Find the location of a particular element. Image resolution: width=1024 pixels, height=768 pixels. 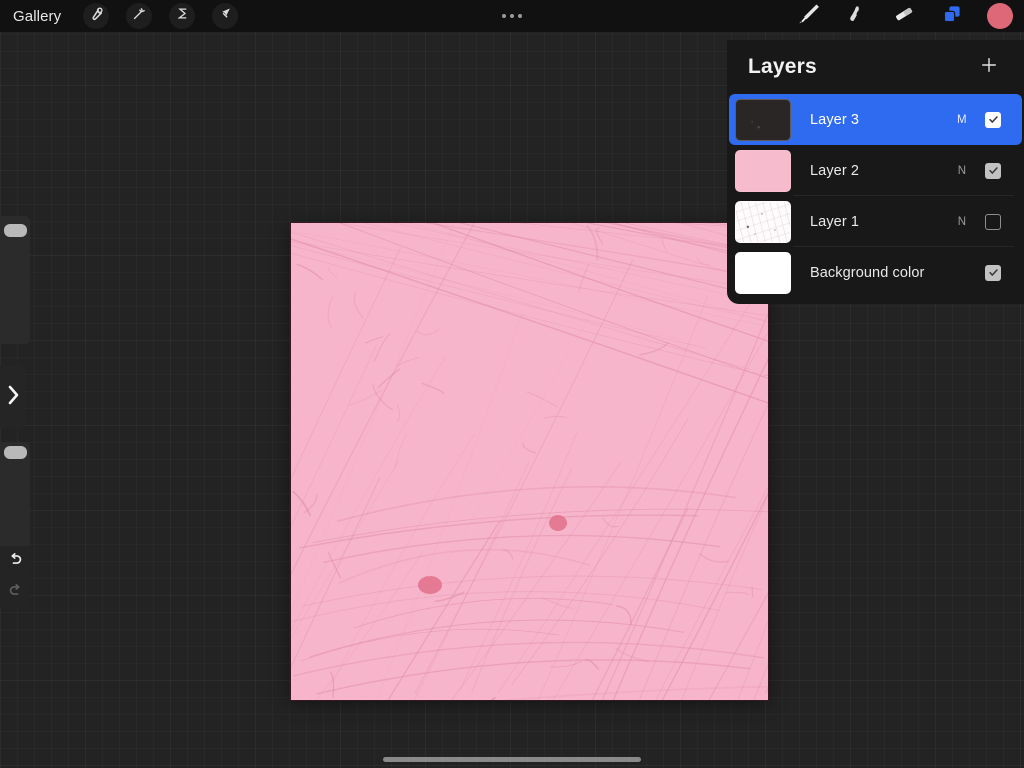

right-tool-group is located at coordinates (904, 16).